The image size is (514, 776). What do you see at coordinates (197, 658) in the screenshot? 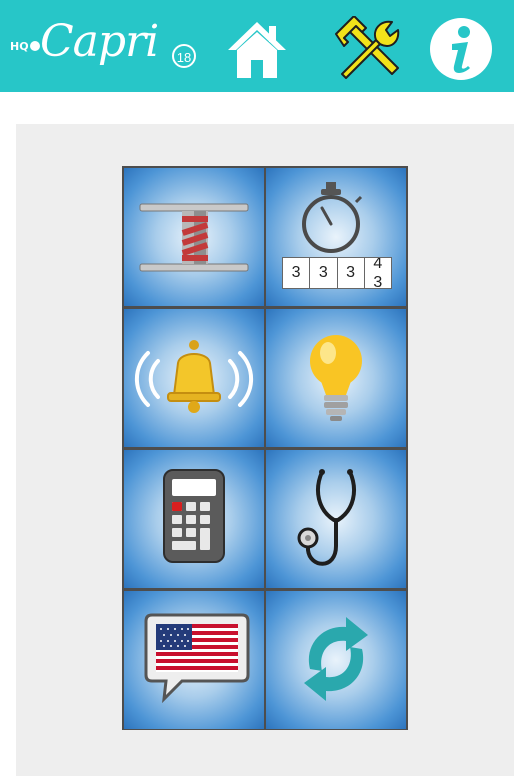
I see `us-flag-speech-bubble-icon` at bounding box center [197, 658].